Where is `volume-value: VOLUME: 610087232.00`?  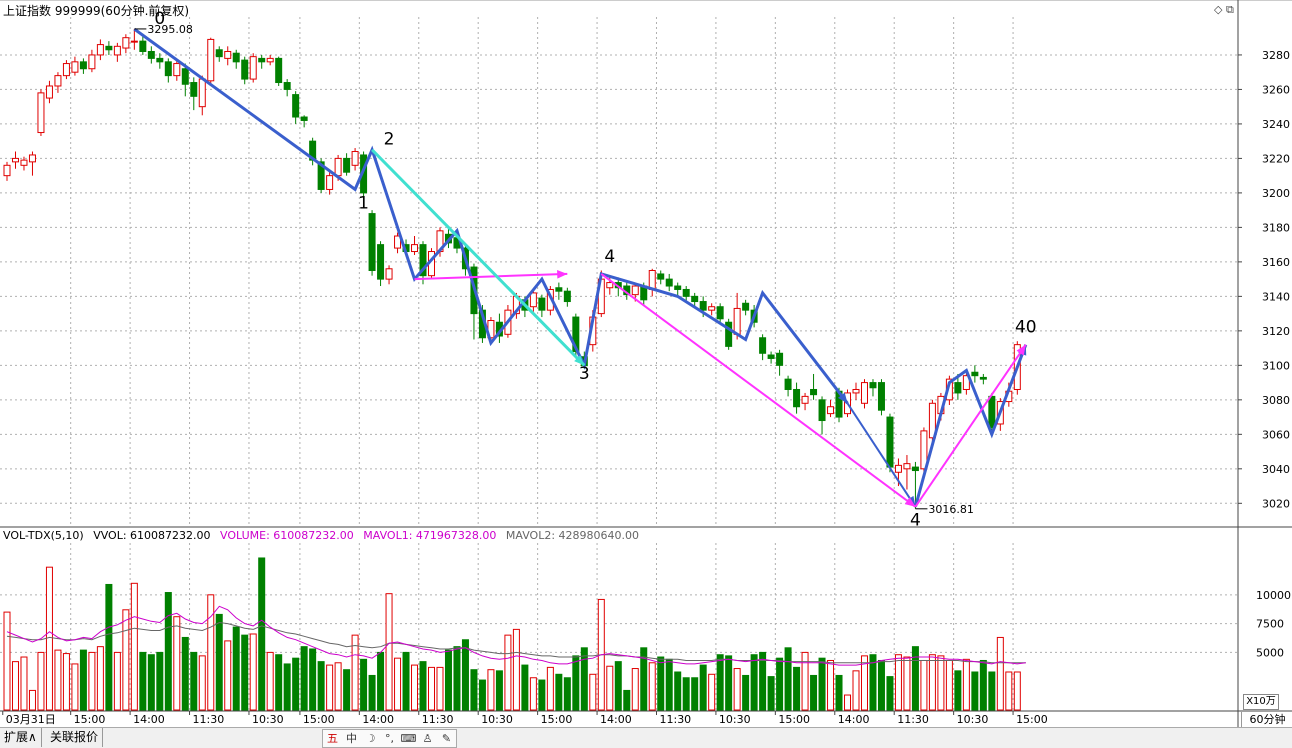 volume-value: VOLUME: 610087232.00 is located at coordinates (287, 535).